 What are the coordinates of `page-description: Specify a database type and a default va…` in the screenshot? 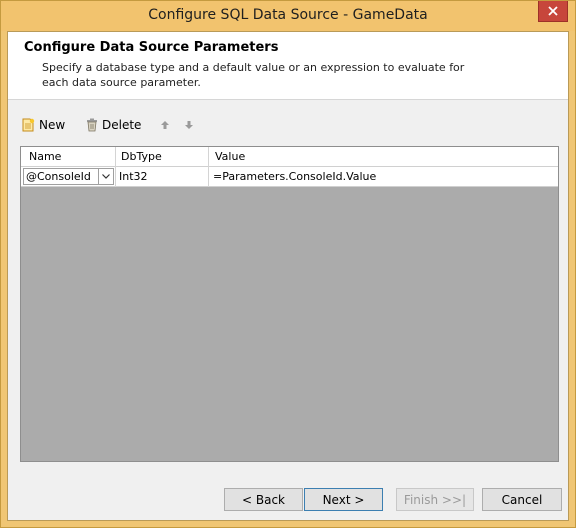 It's located at (253, 75).